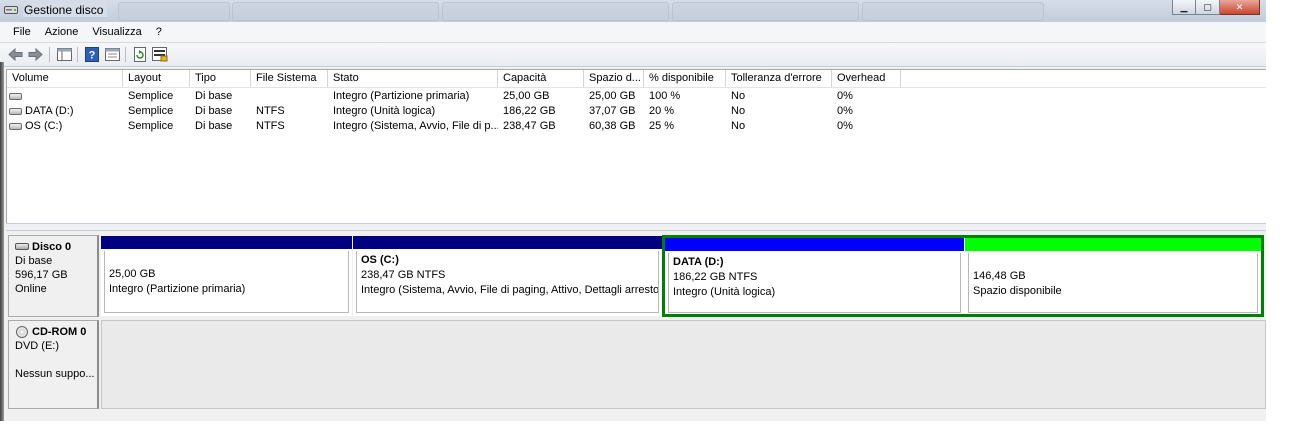 The width and height of the screenshot is (1313, 437). What do you see at coordinates (132, 274) in the screenshot?
I see `partition-size: 25,00 GB` at bounding box center [132, 274].